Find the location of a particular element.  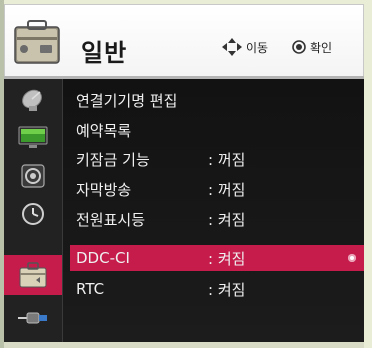

category-sidebar is located at coordinates (33, 210).